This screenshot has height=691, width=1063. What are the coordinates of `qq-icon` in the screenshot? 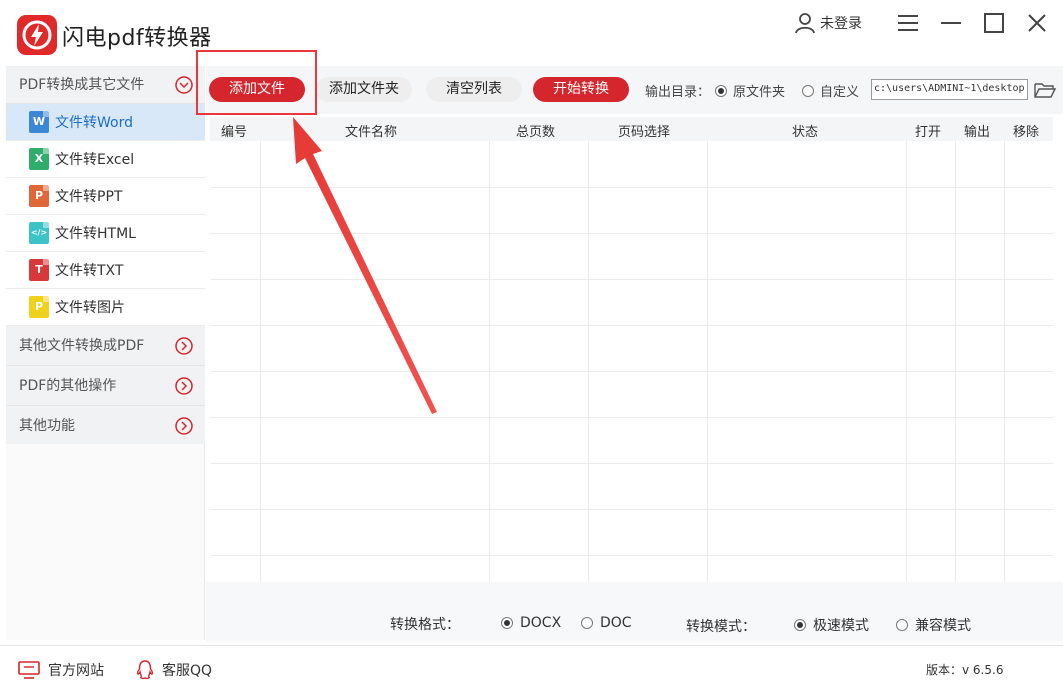 It's located at (145, 670).